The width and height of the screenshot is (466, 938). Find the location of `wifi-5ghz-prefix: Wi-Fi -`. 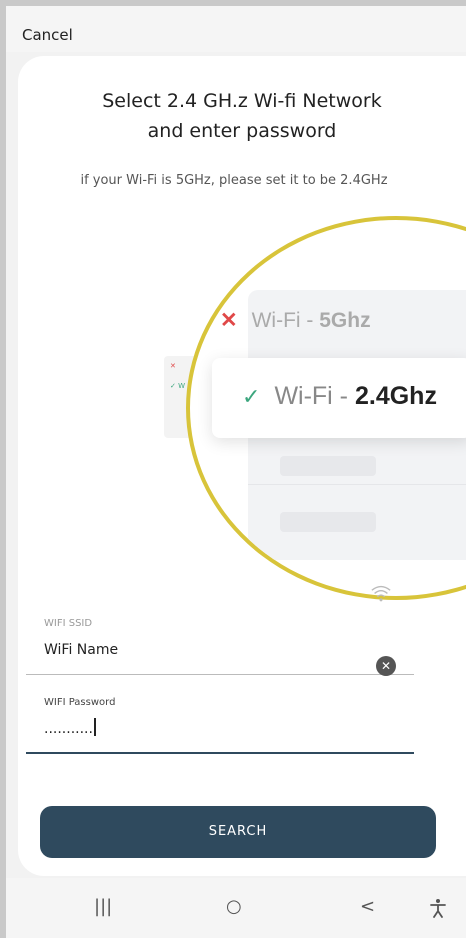

wifi-5ghz-prefix: Wi-Fi - is located at coordinates (285, 320).